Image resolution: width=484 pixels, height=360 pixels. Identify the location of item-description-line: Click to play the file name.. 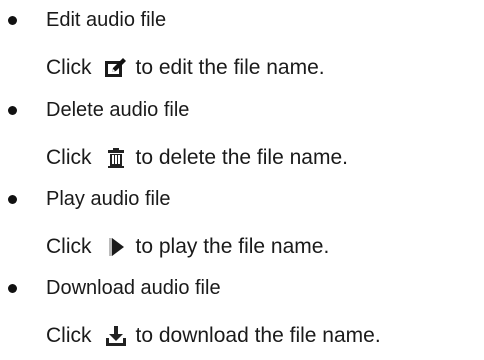
(187, 247).